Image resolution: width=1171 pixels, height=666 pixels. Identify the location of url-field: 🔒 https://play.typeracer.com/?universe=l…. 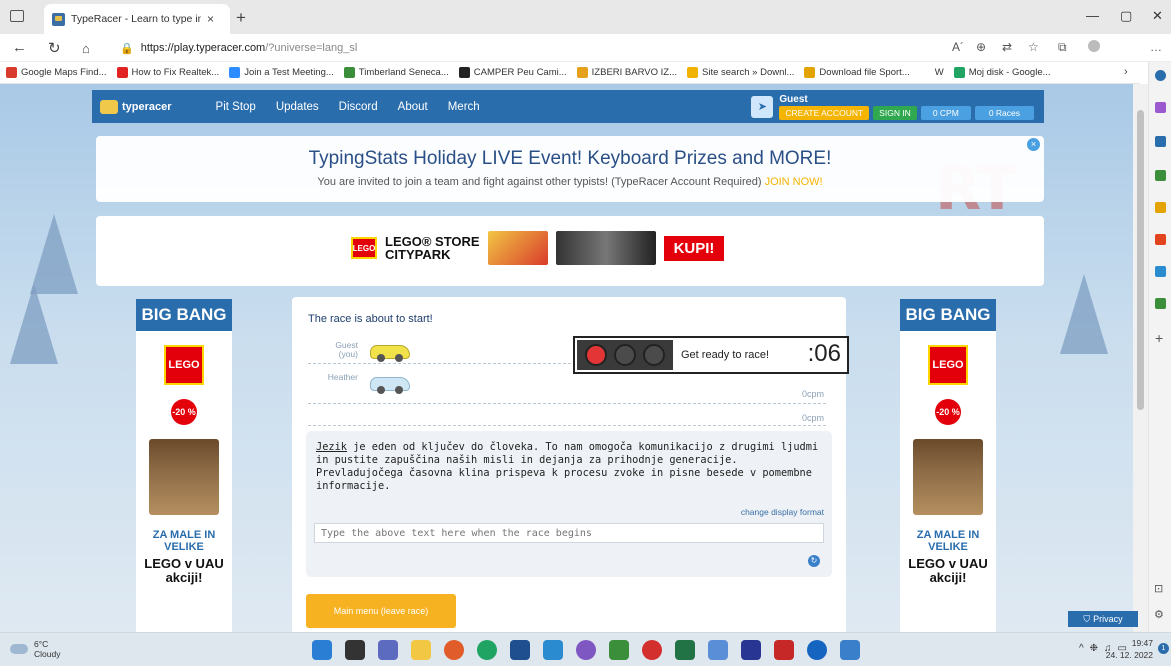
(550, 48).